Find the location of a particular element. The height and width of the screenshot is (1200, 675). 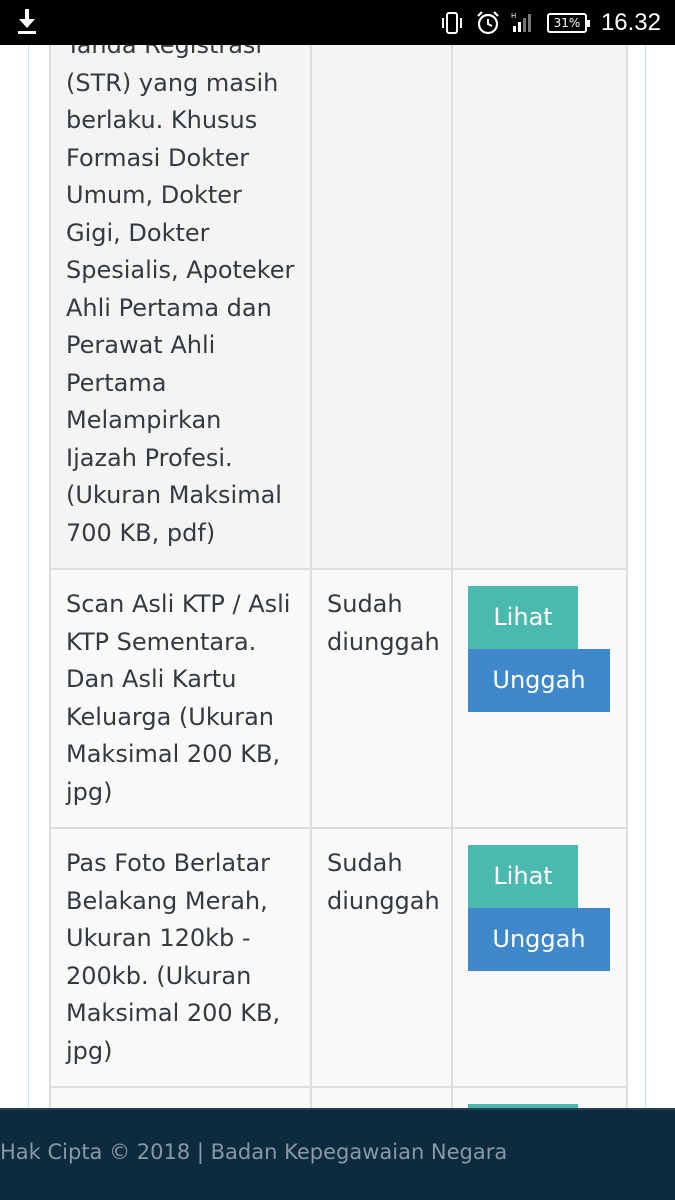

table-row is located at coordinates (338, 1097).